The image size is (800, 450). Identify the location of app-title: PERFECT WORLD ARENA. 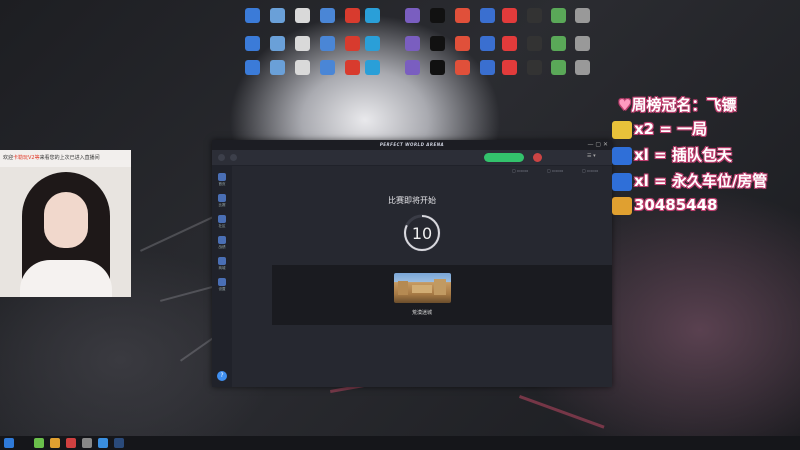
(412, 144).